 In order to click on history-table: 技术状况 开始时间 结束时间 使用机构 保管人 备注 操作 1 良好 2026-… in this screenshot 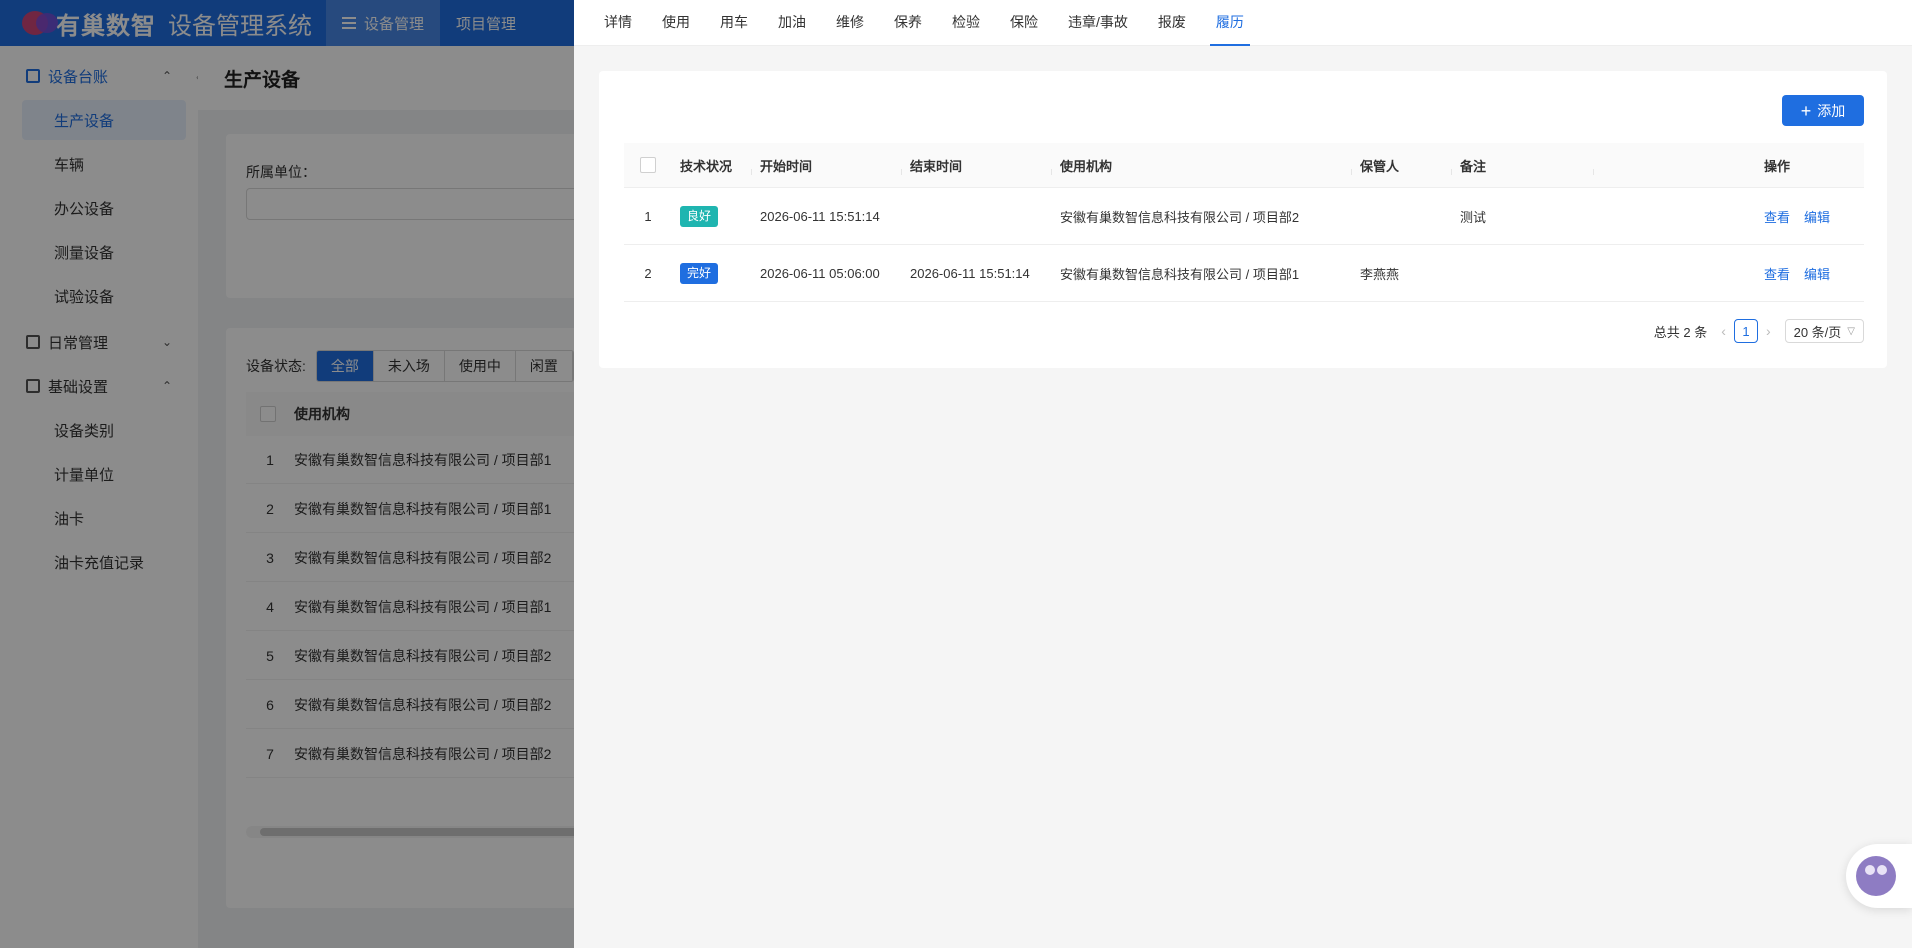, I will do `click(1244, 222)`.